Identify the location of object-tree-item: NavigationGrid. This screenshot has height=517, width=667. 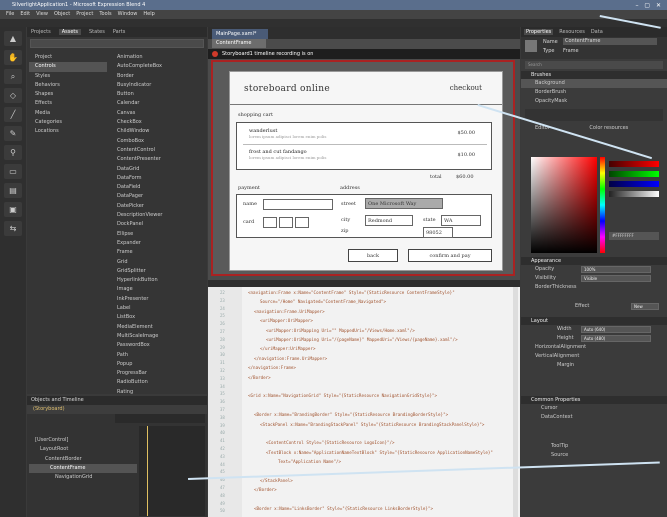
(83, 477).